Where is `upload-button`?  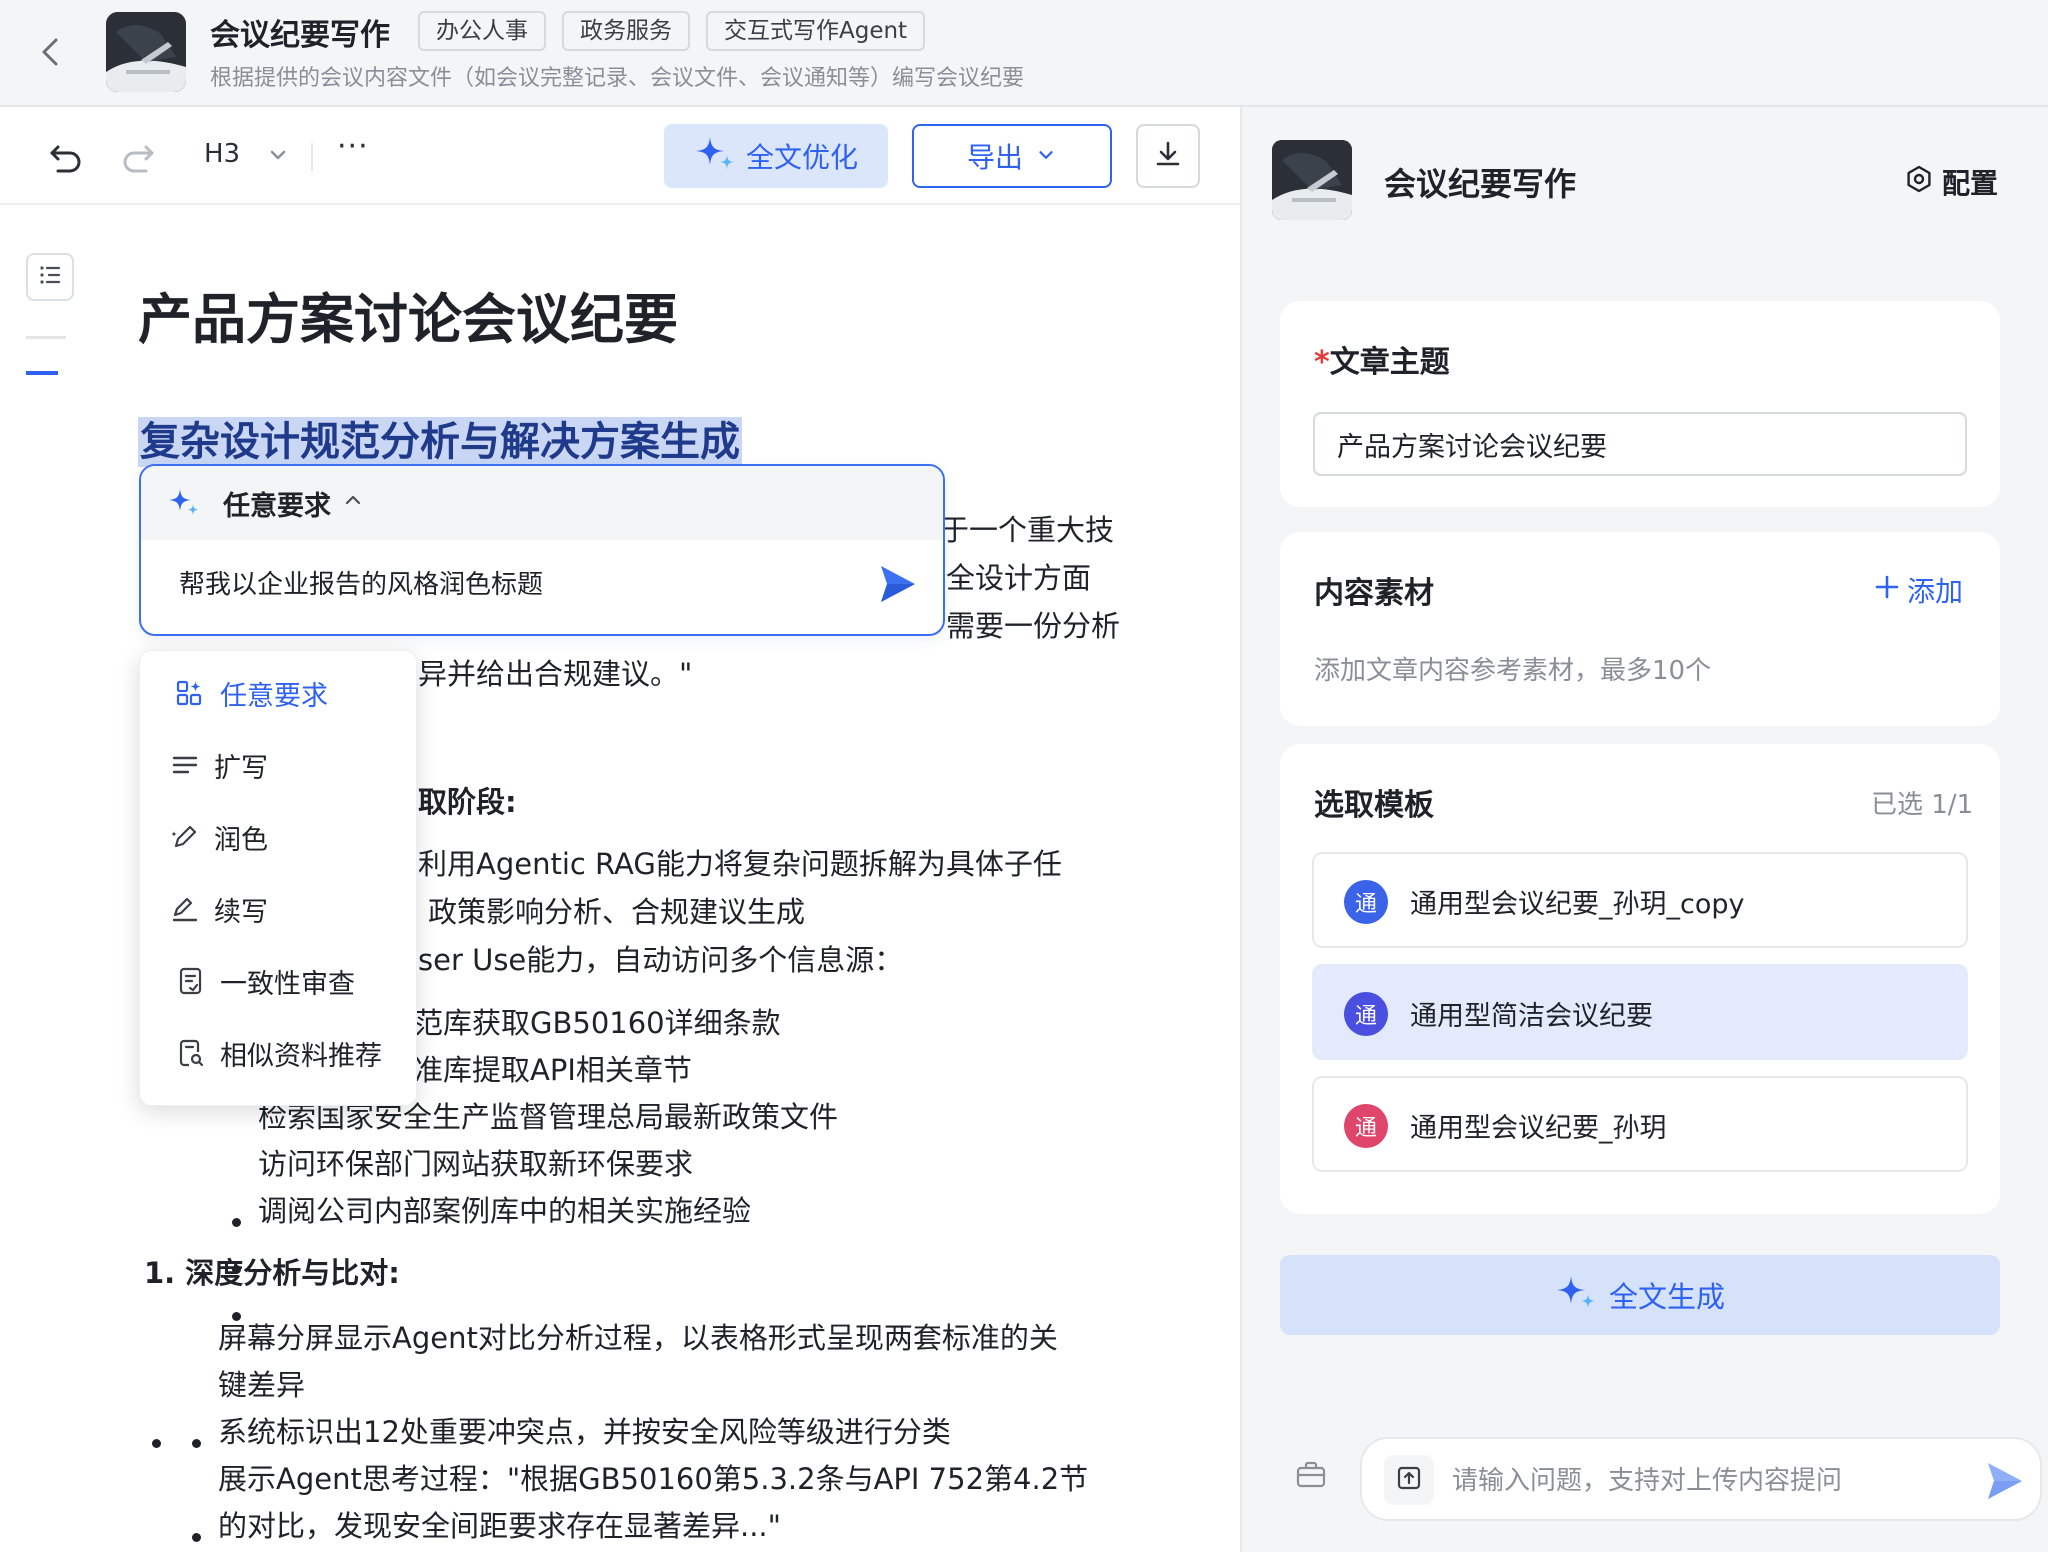 upload-button is located at coordinates (1409, 1480).